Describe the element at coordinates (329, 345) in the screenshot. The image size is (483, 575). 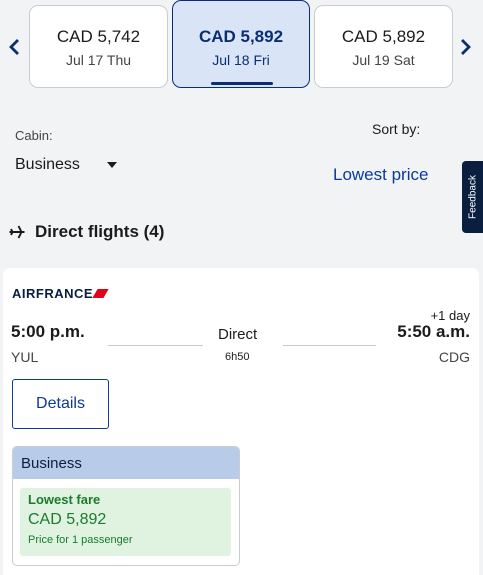
I see `route-line-right` at that location.